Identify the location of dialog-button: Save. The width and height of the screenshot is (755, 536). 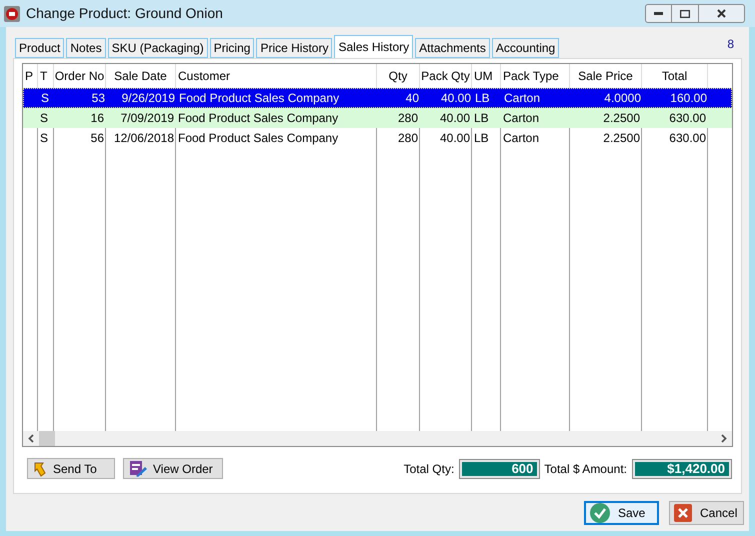
(621, 513).